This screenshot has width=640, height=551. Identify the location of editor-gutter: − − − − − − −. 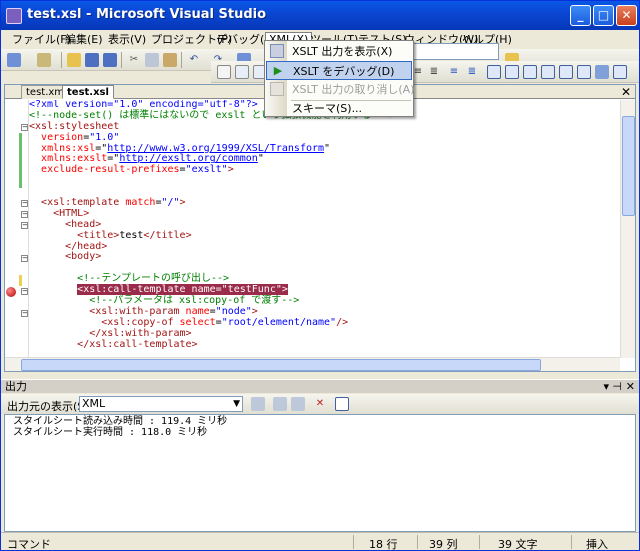
(17, 229).